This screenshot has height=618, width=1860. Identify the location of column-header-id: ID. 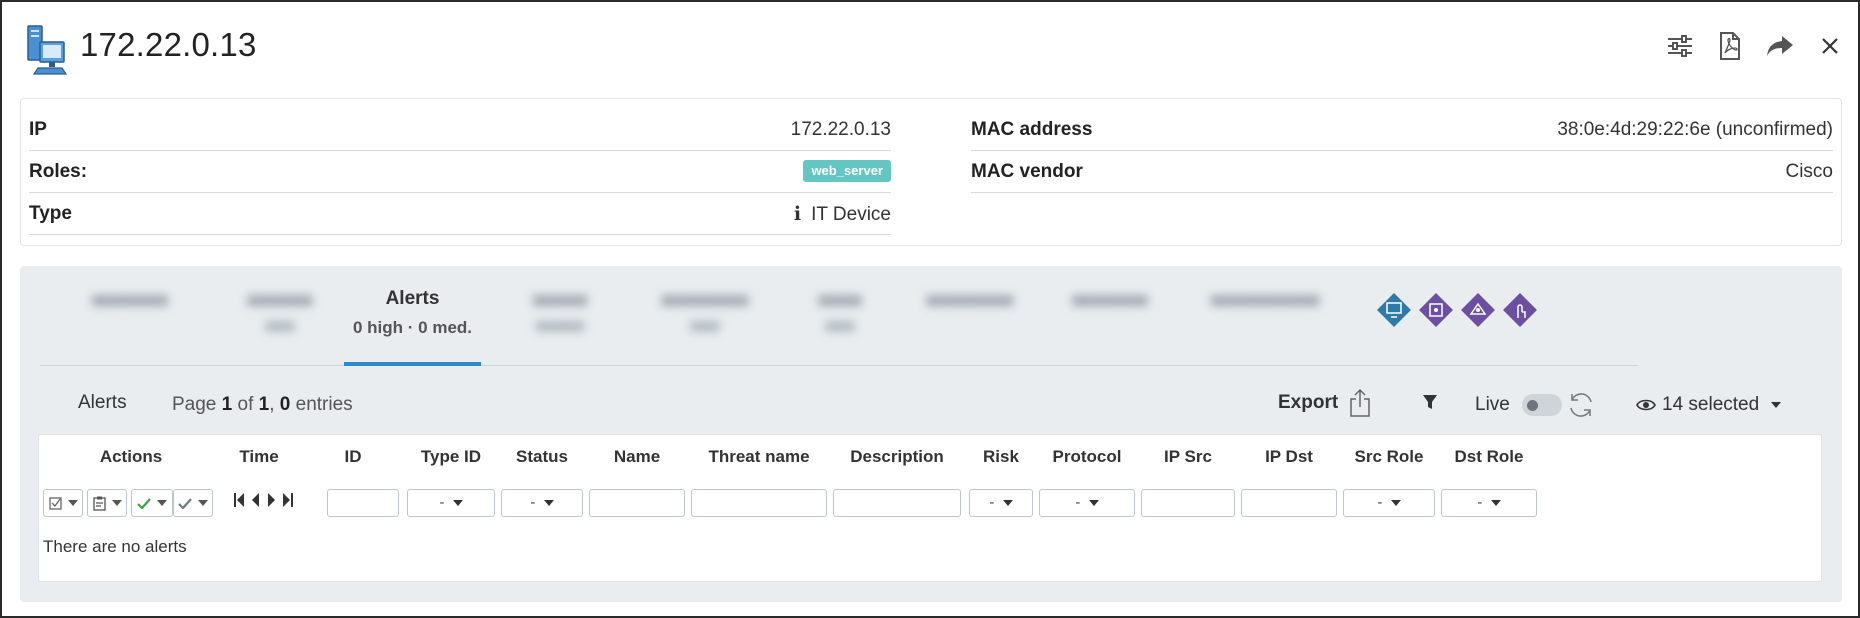
(353, 457).